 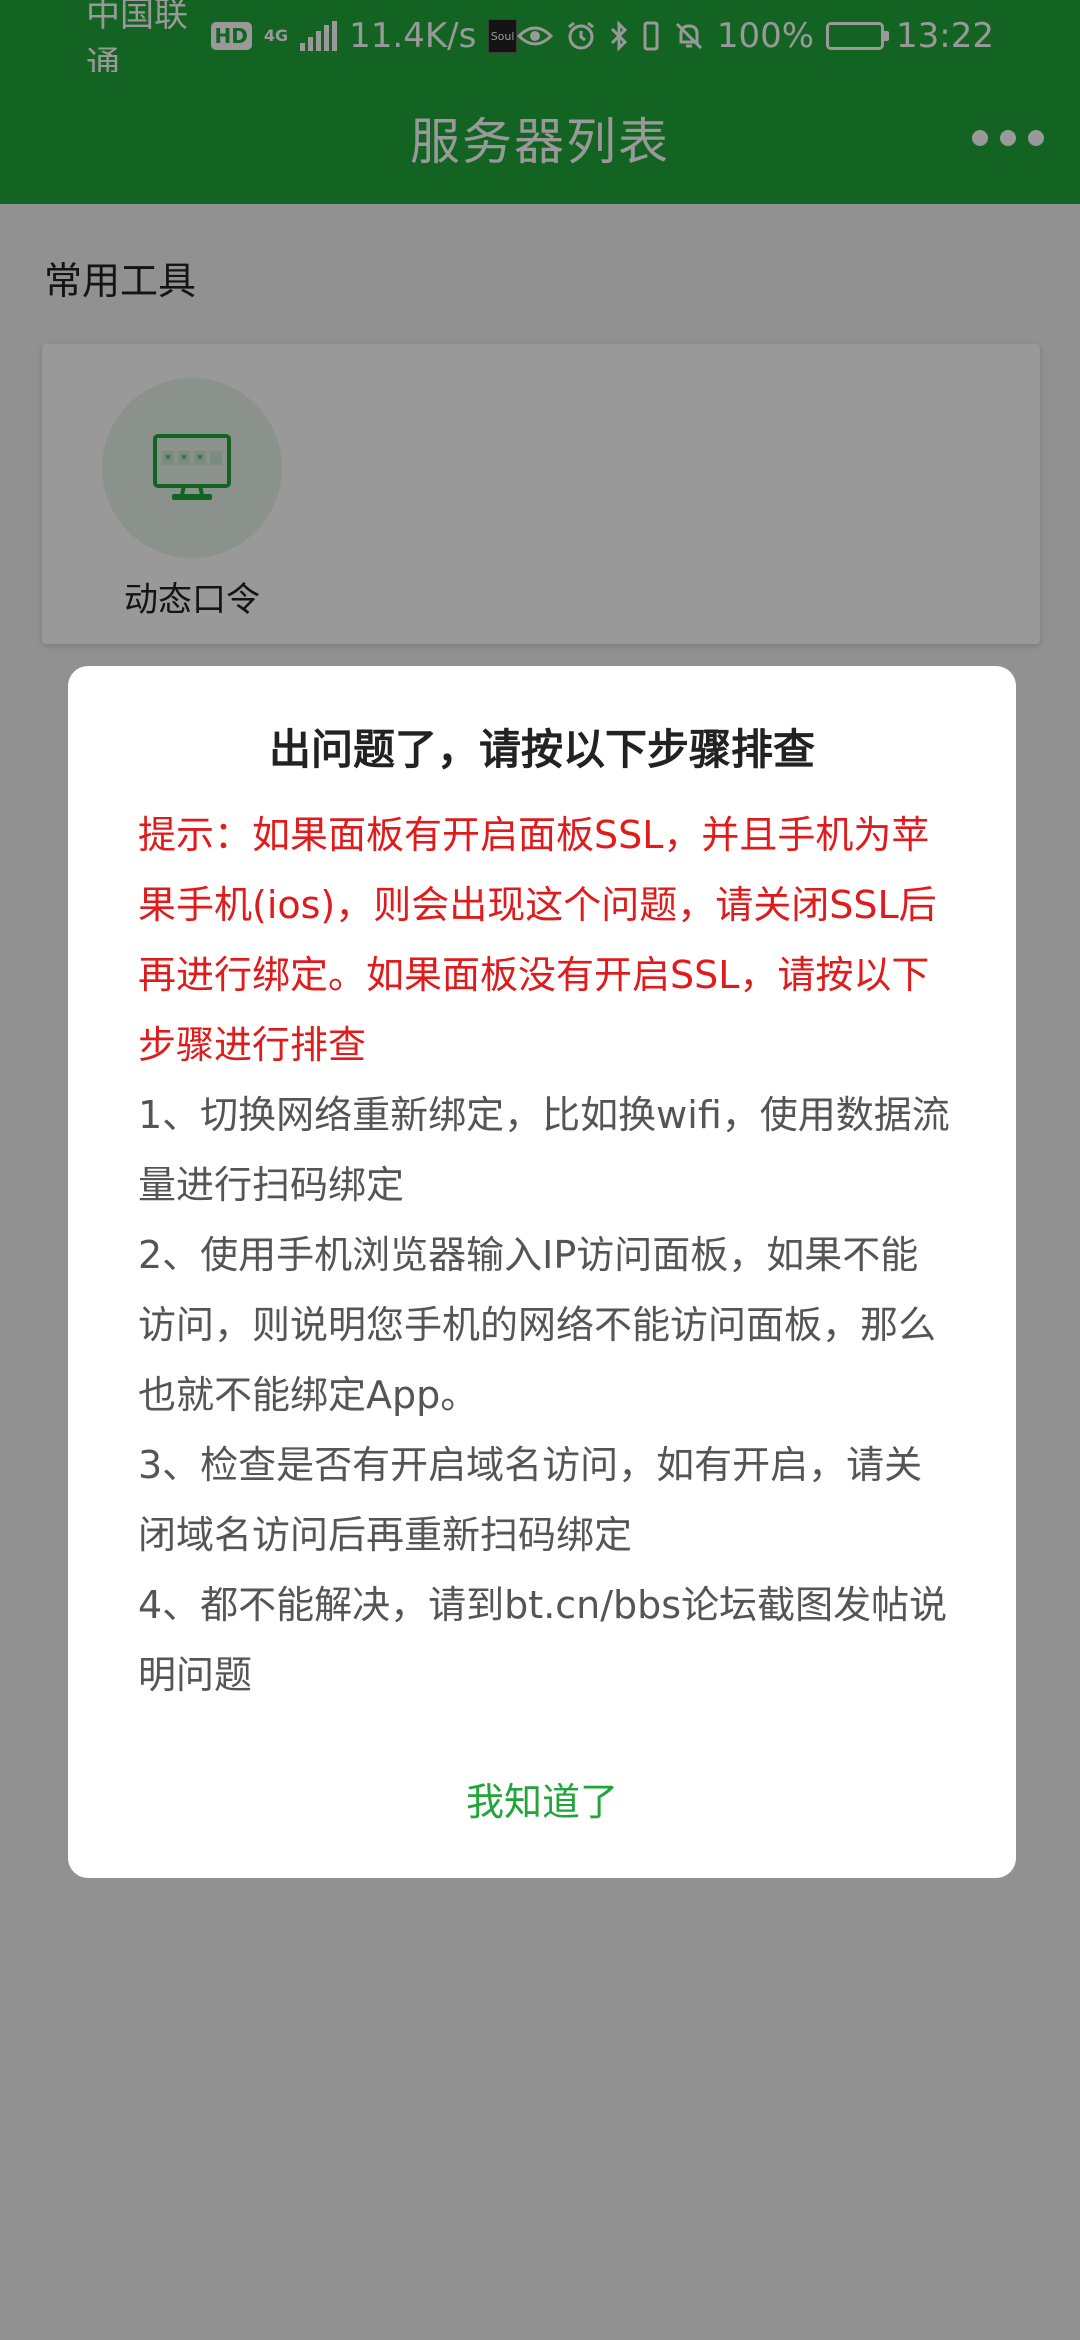 I want to click on dialog-step-1: 1、切换网络重新绑定，比如换wifi，使用数据流量进行扫码绑定, so click(x=544, y=1150).